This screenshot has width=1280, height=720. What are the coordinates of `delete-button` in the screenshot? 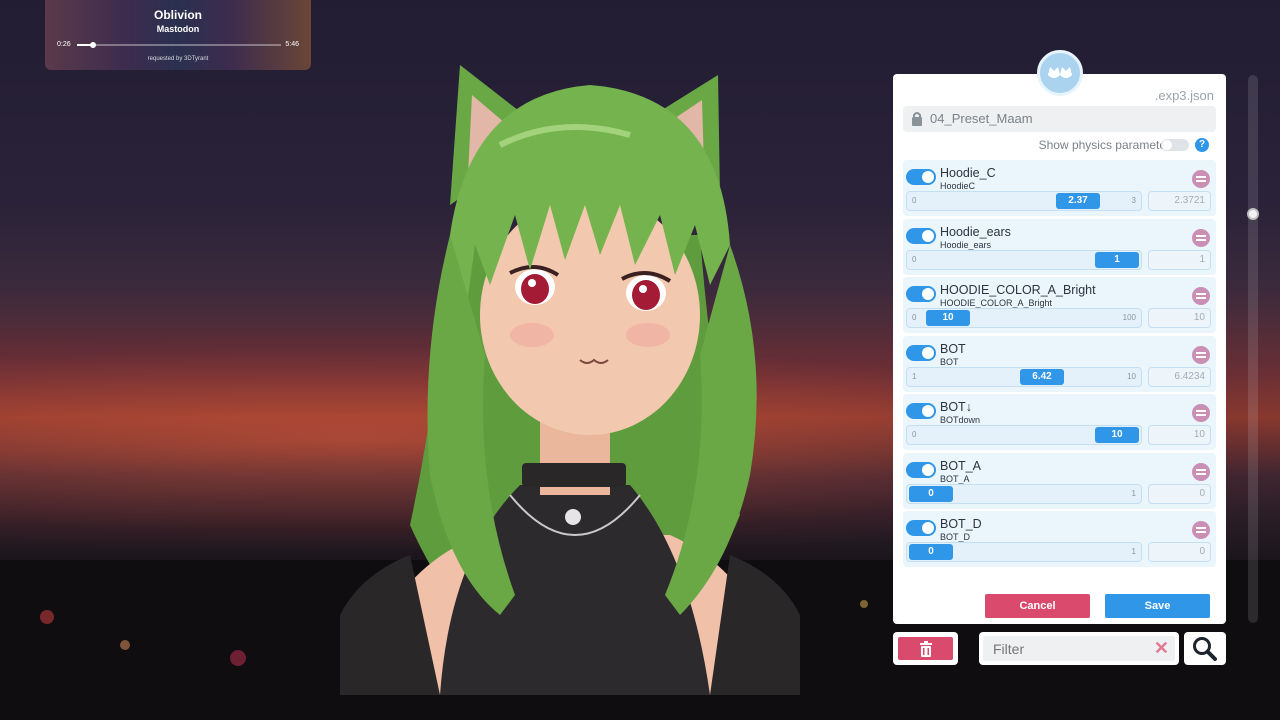 It's located at (925, 648).